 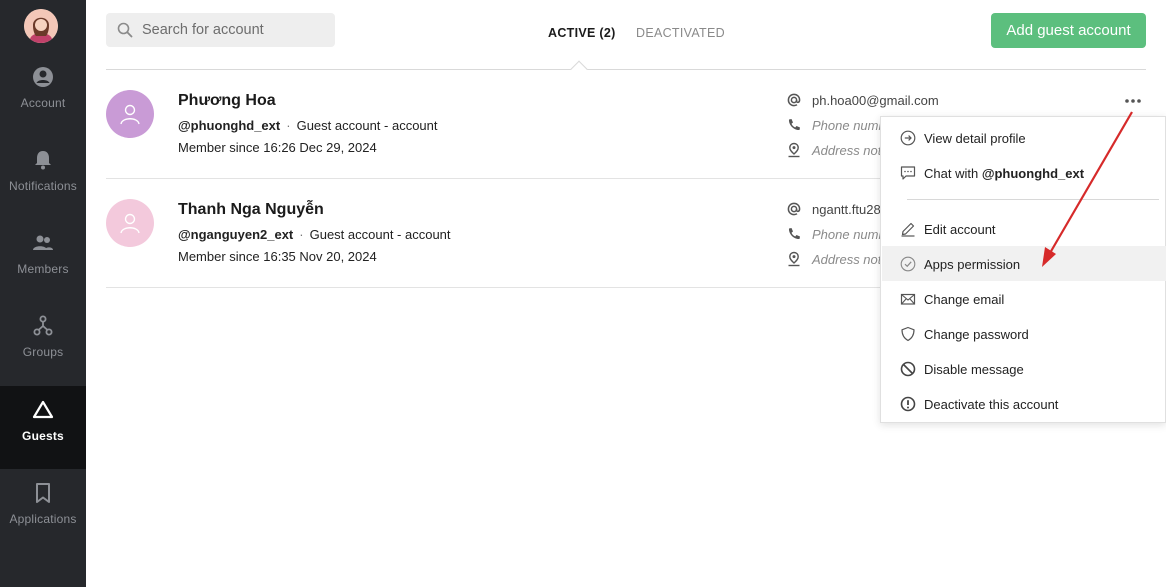 What do you see at coordinates (964, 299) in the screenshot?
I see `menu-item-label: Change email` at bounding box center [964, 299].